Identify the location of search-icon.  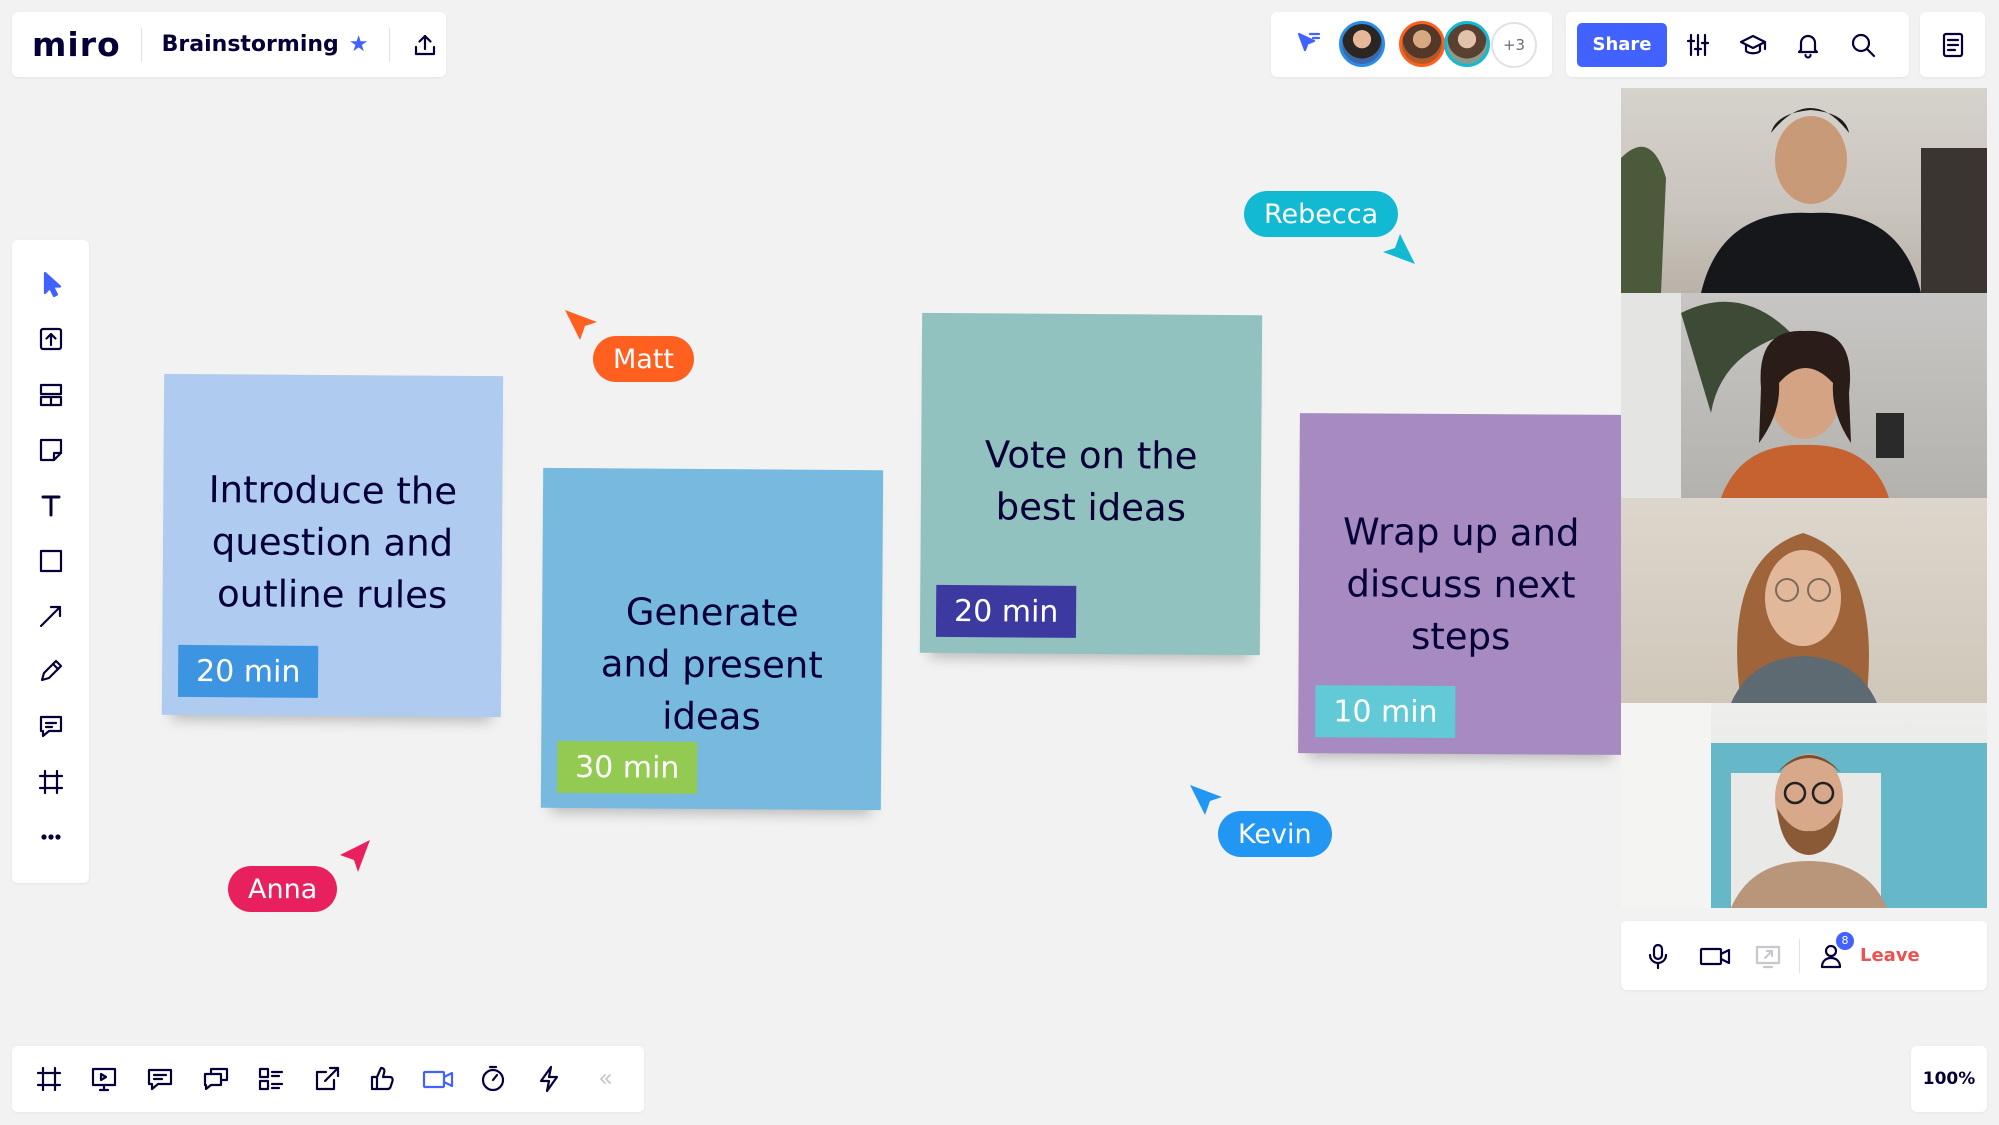
(1863, 45).